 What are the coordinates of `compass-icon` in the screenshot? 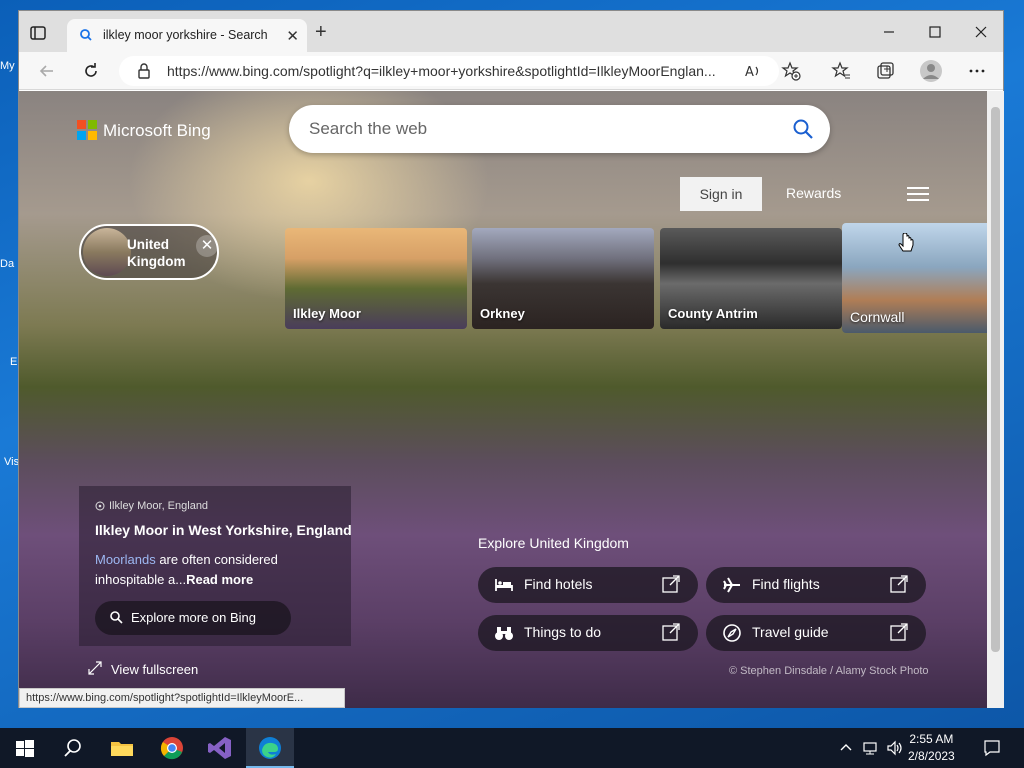 It's located at (732, 634).